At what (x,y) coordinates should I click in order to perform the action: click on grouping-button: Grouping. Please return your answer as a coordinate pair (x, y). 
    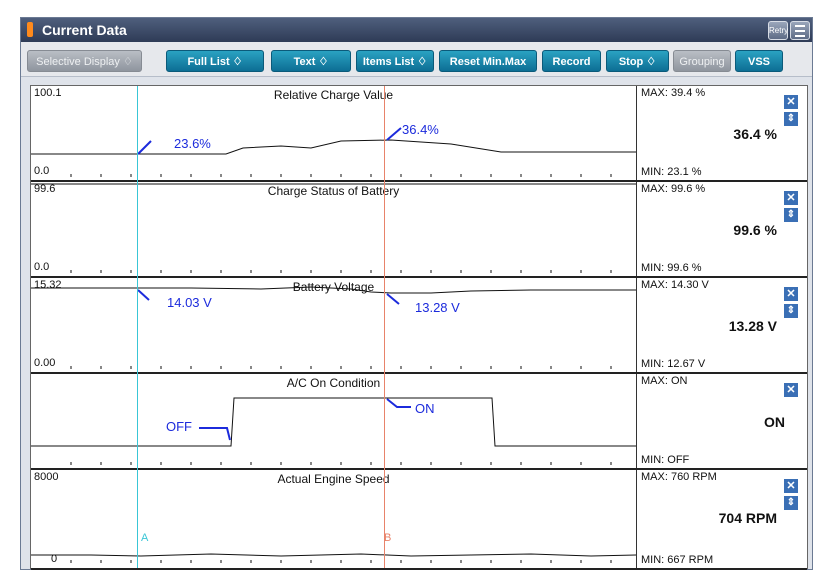
    Looking at the image, I should click on (702, 61).